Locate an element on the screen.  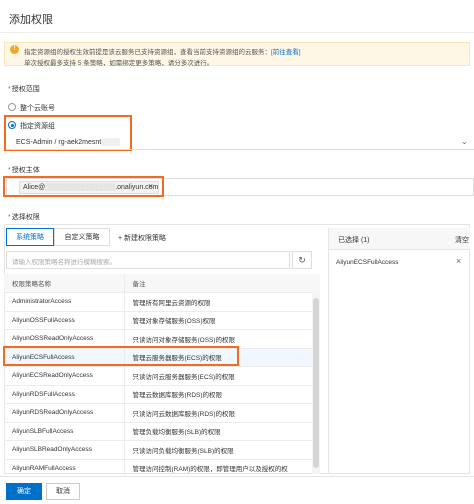
selected-title-text: 已选择 is located at coordinates (348, 240).